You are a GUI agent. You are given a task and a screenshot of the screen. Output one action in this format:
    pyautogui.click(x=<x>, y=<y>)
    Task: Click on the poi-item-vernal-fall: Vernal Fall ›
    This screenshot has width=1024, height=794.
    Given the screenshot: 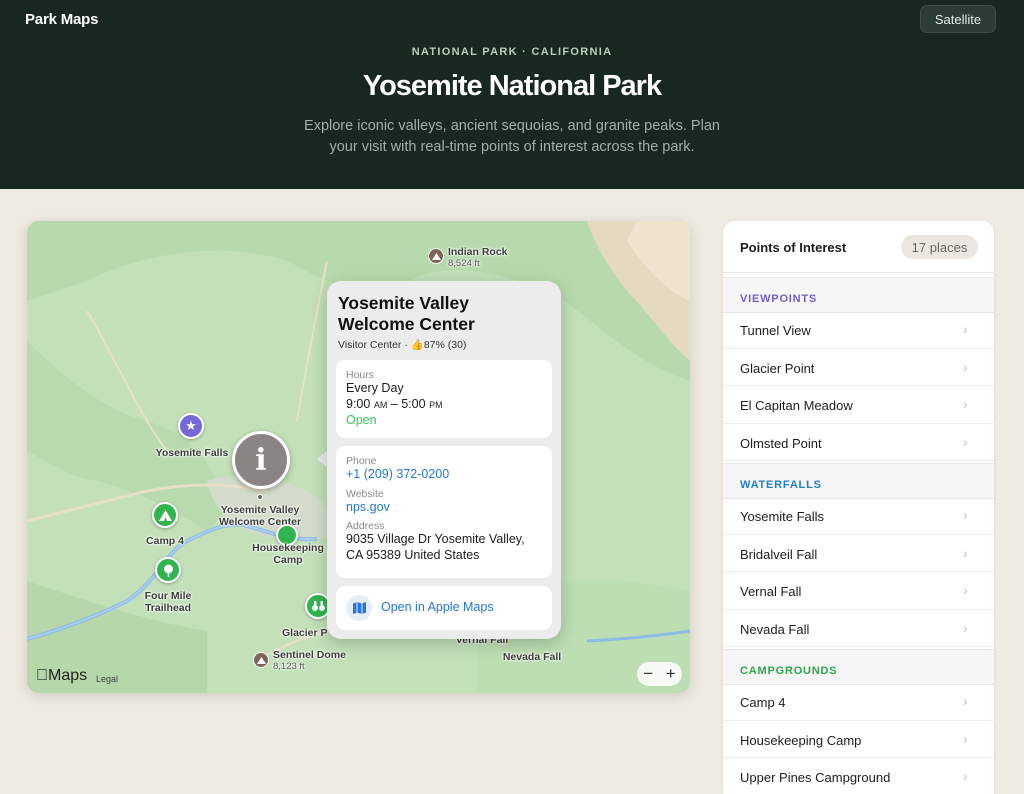 What is the action you would take?
    pyautogui.click(x=858, y=591)
    